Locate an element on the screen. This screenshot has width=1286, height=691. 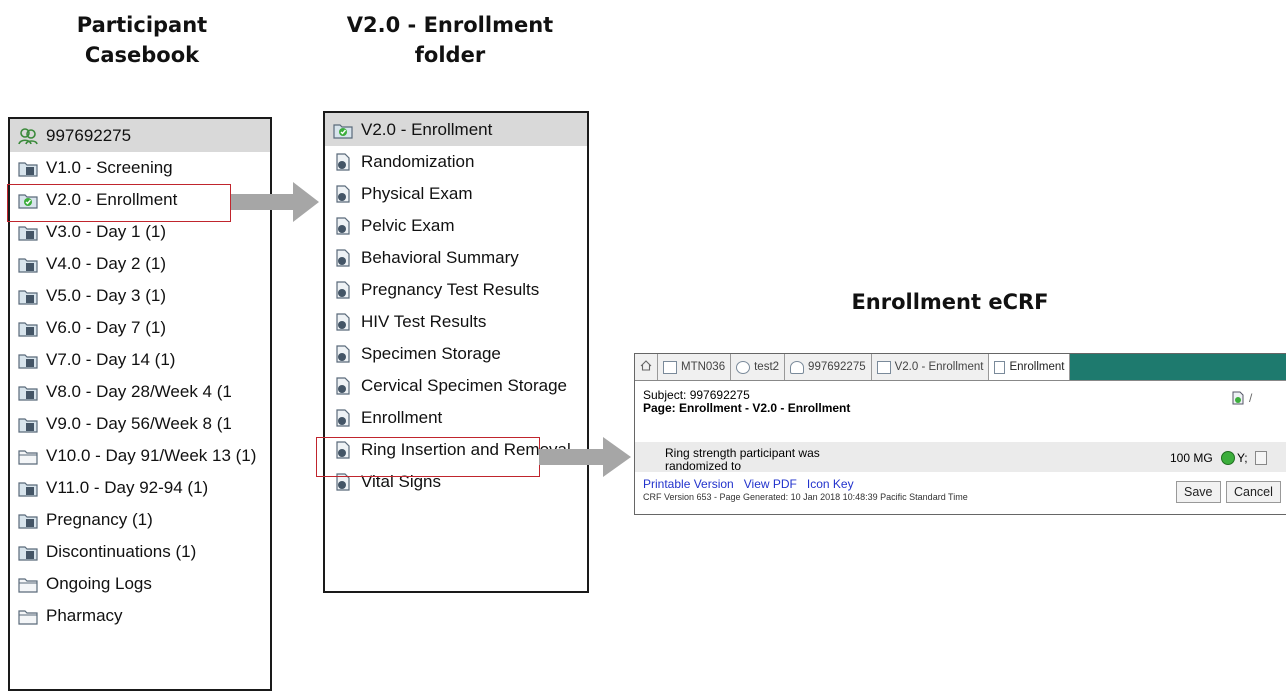
answer-flag: Y; is located at coordinates (1242, 458).